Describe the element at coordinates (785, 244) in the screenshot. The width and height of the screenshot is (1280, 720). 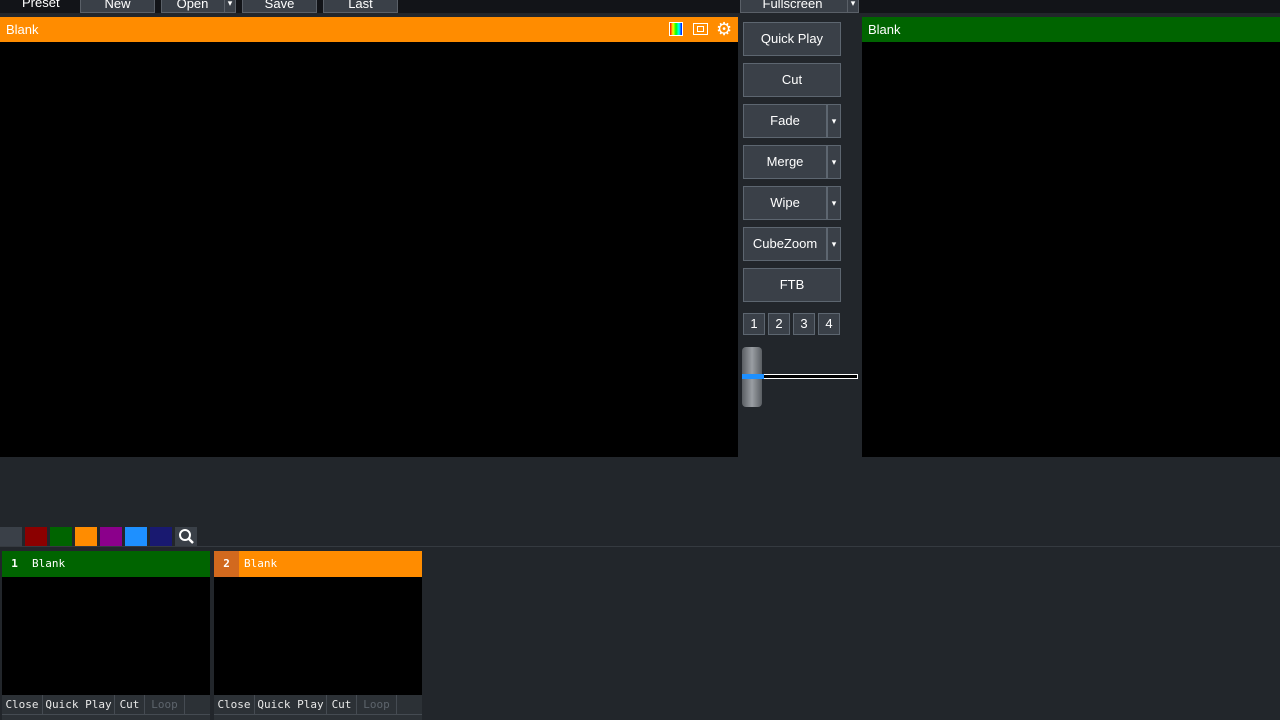
I see `cubezoom-button: CubeZoom` at that location.